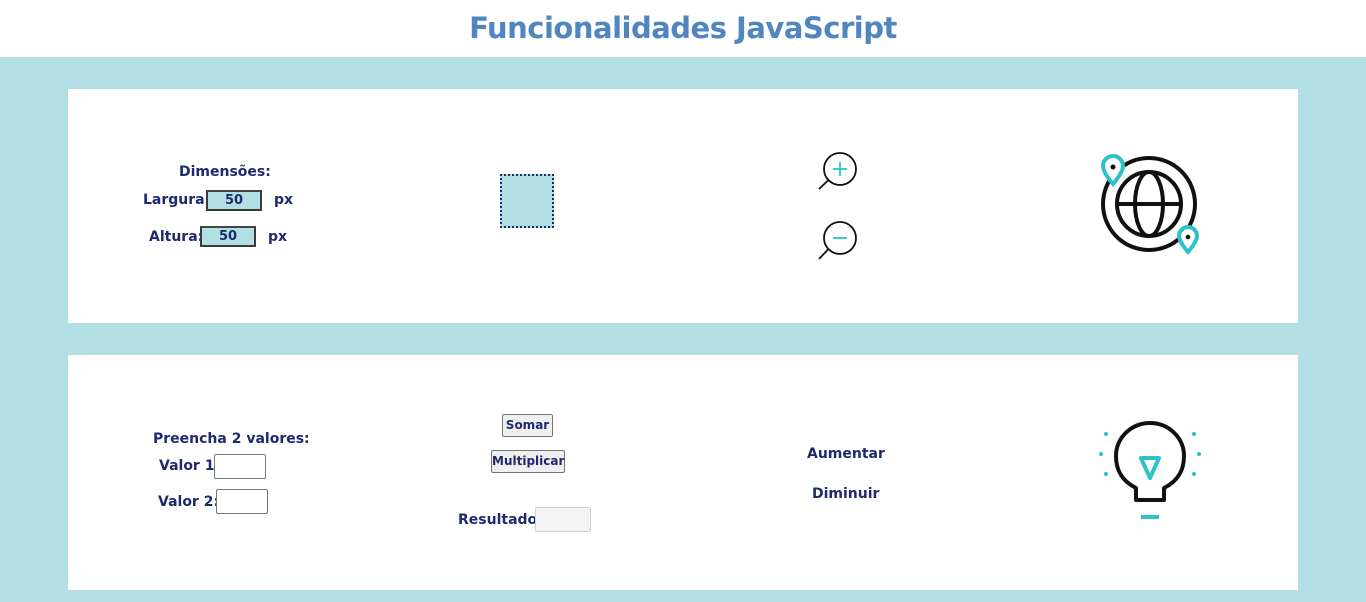 The image size is (1366, 602). Describe the element at coordinates (231, 439) in the screenshot. I see `calculator-heading: Preencha 2 valores:` at that location.